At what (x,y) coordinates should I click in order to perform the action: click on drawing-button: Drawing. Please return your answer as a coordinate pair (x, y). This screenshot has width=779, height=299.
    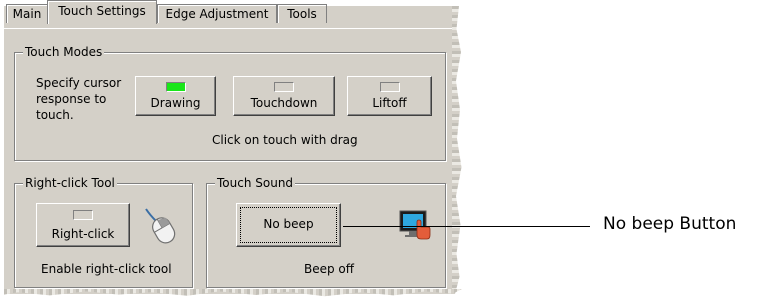
    Looking at the image, I should click on (175, 96).